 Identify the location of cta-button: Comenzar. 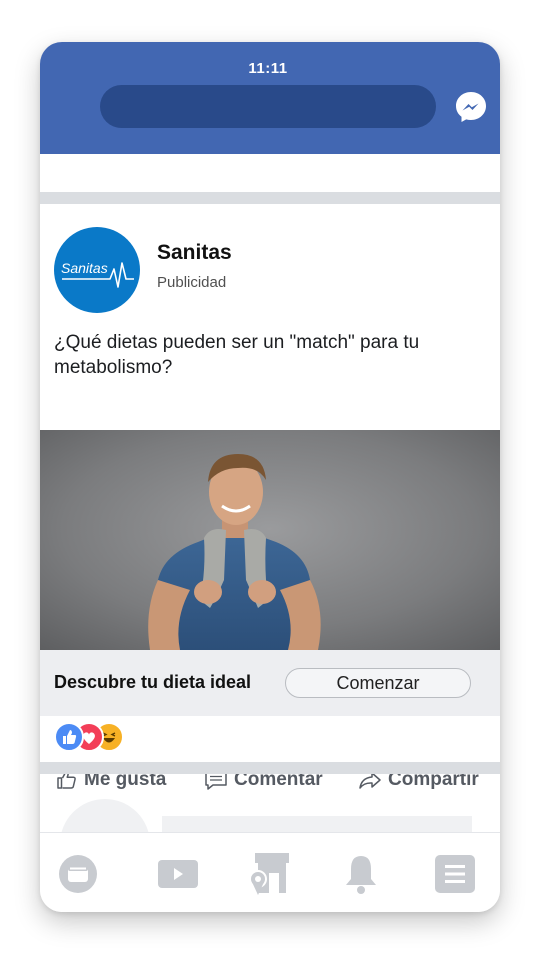
(378, 683).